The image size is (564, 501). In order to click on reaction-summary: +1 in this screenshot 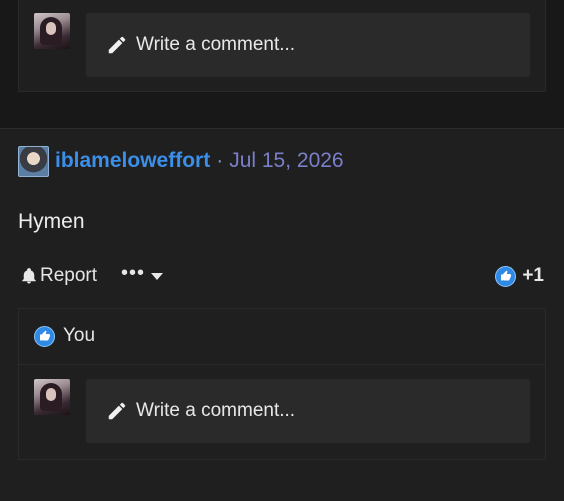, I will do `click(519, 276)`.